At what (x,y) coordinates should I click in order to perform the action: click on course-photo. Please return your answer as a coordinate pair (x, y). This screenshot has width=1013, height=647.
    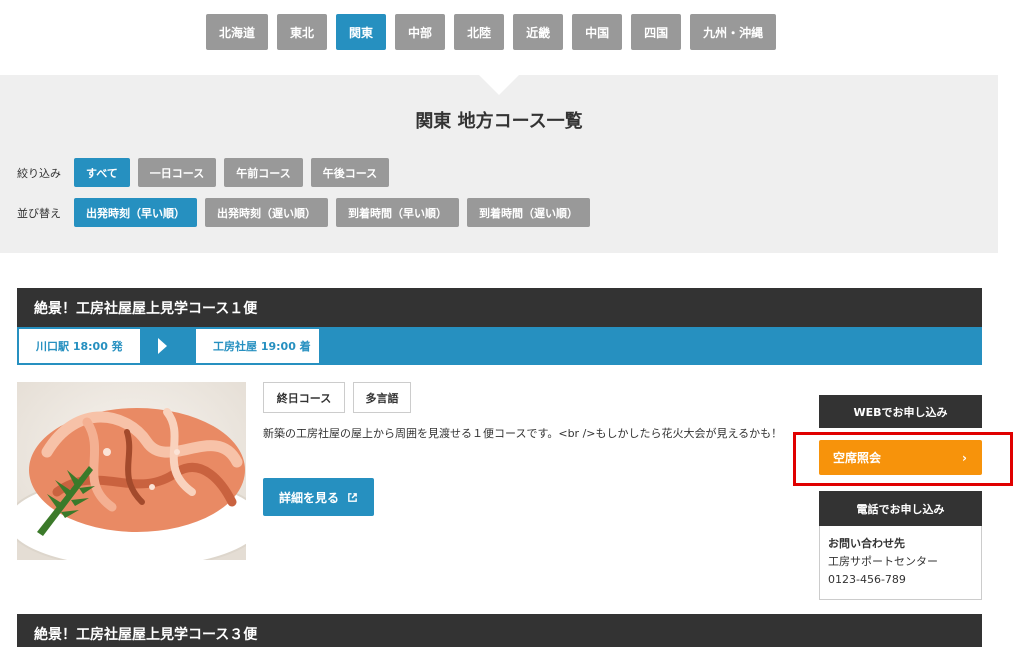
    Looking at the image, I should click on (131, 471).